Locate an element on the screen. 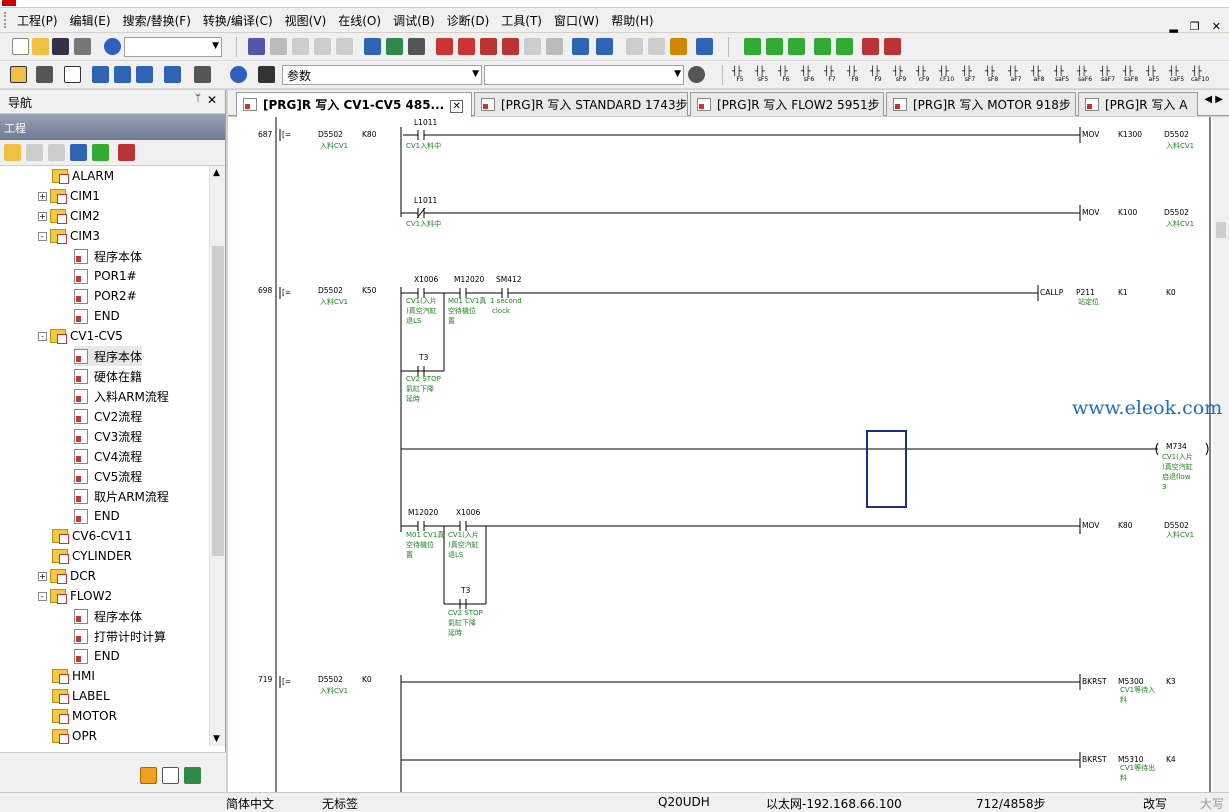 The height and width of the screenshot is (812, 1229). ladder-key-f9: F9 is located at coordinates (878, 72).